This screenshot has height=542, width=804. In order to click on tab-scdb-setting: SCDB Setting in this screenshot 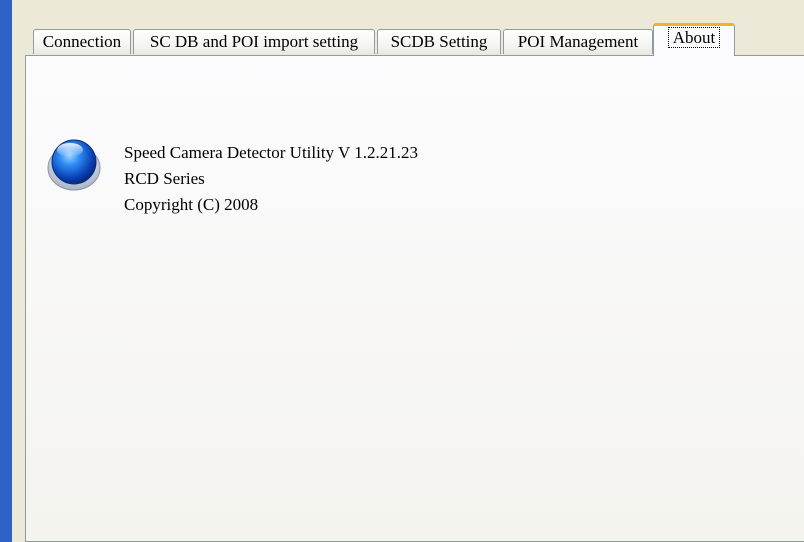, I will do `click(439, 41)`.